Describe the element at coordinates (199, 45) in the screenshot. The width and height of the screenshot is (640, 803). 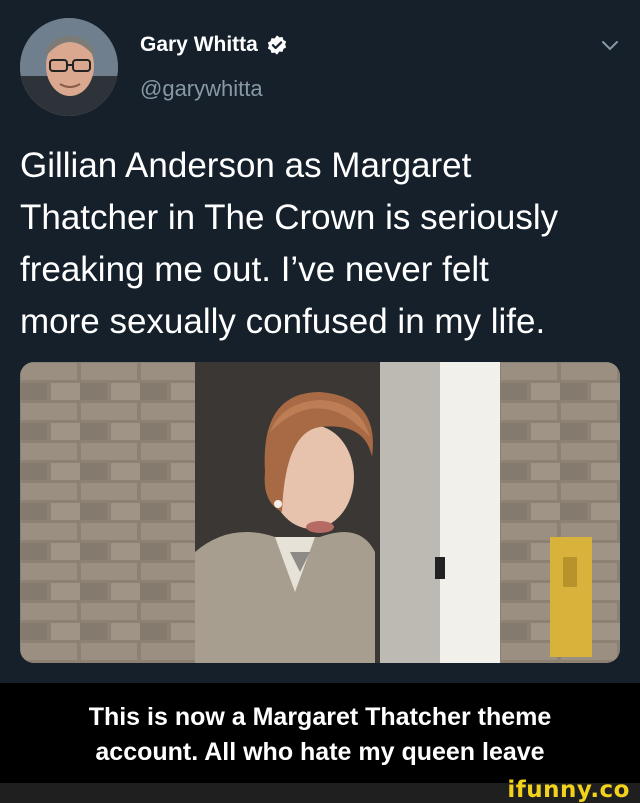
I see `display-name: Gary Whitta` at that location.